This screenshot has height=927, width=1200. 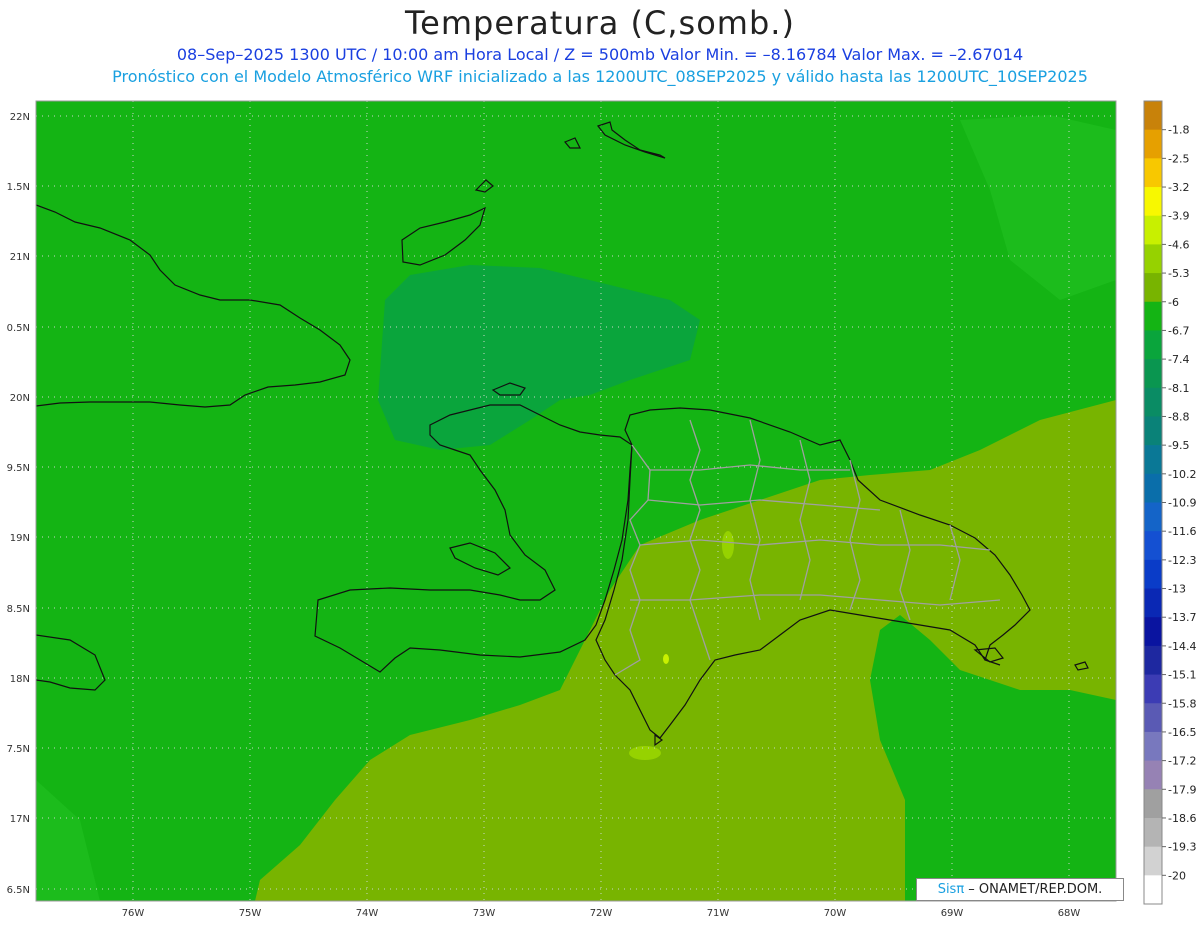 I want to click on lon-label: 70W, so click(x=835, y=913).